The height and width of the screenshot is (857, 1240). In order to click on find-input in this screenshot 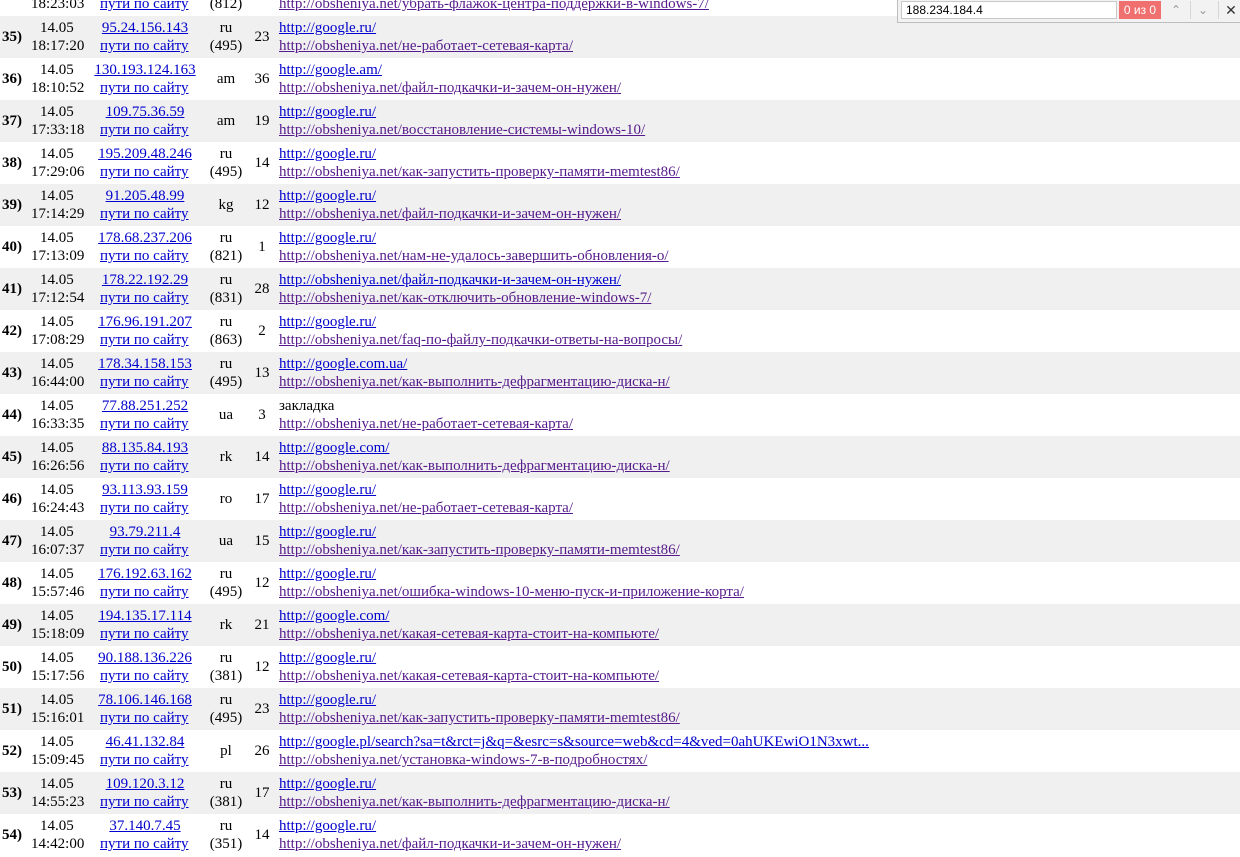, I will do `click(1009, 10)`.